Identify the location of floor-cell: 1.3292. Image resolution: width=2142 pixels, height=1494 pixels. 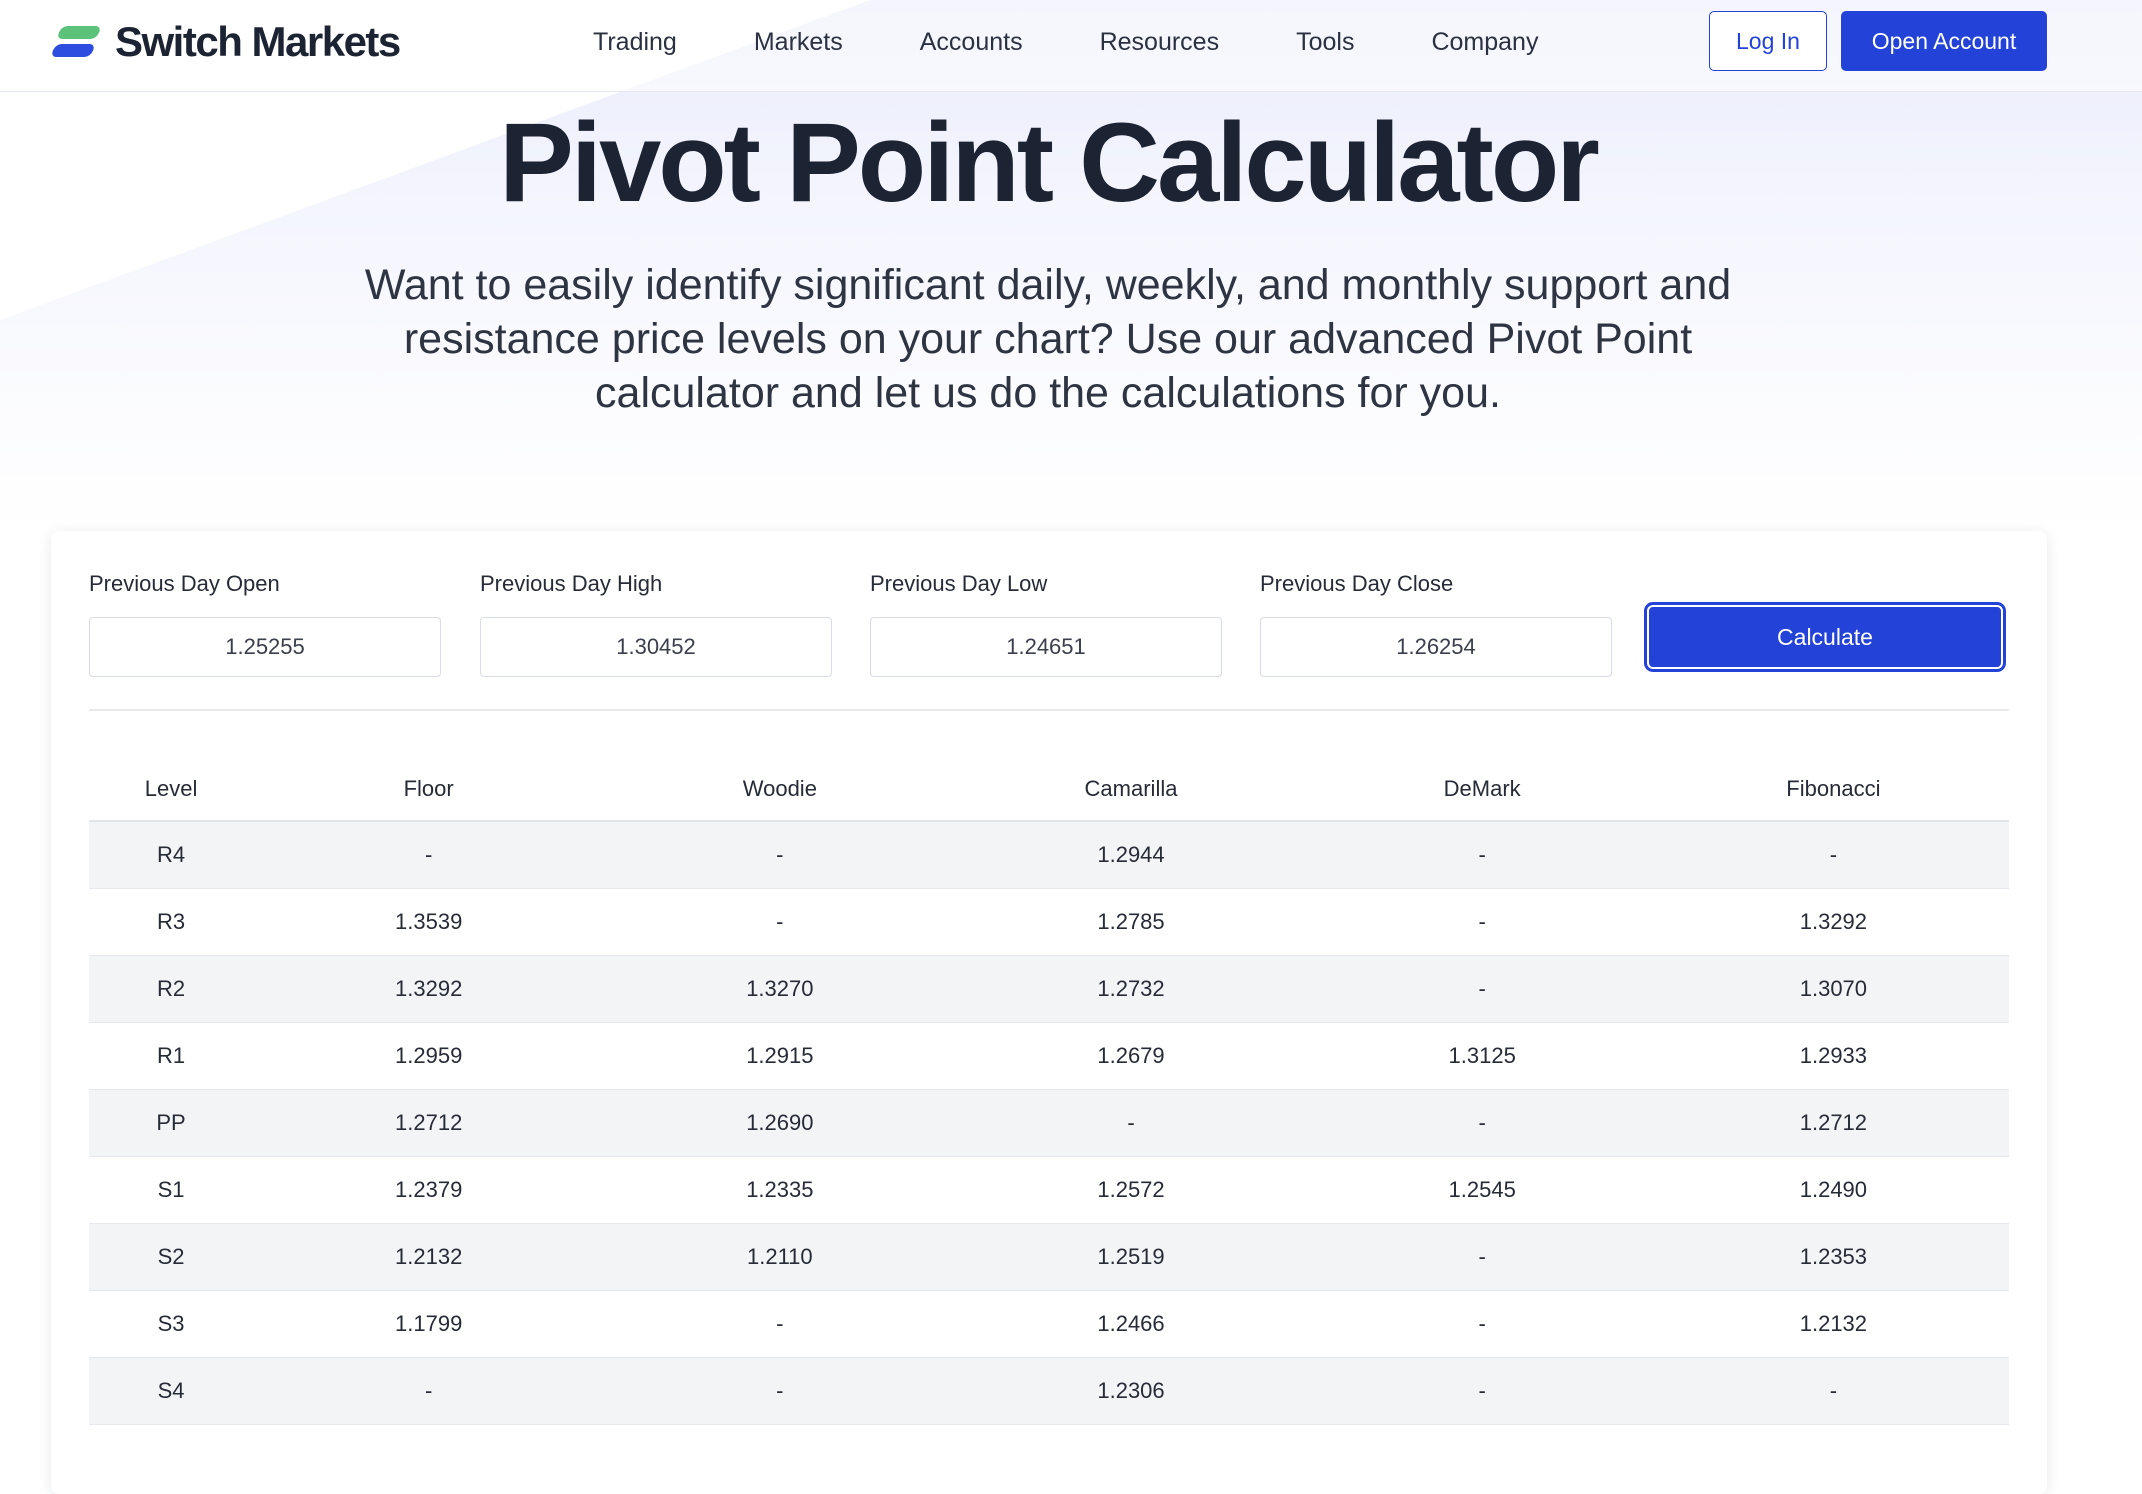
(429, 989).